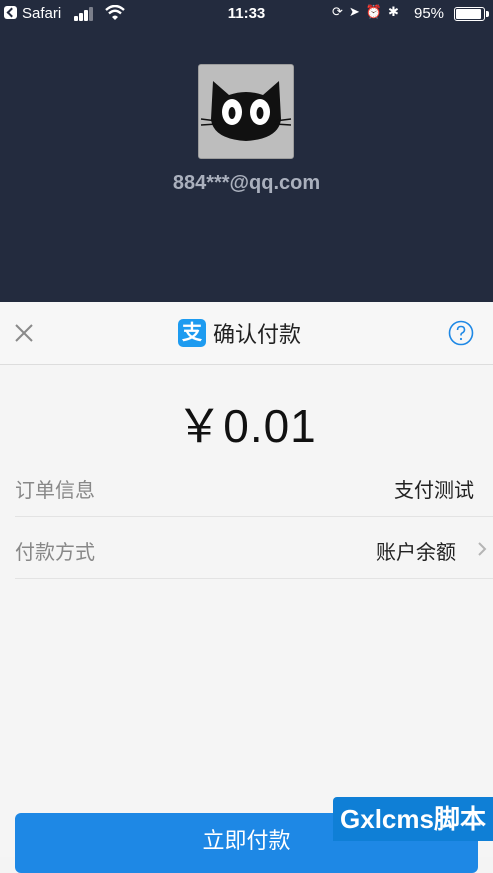 The image size is (493, 873). I want to click on rotation-lock-icon: ⟳, so click(340, 11).